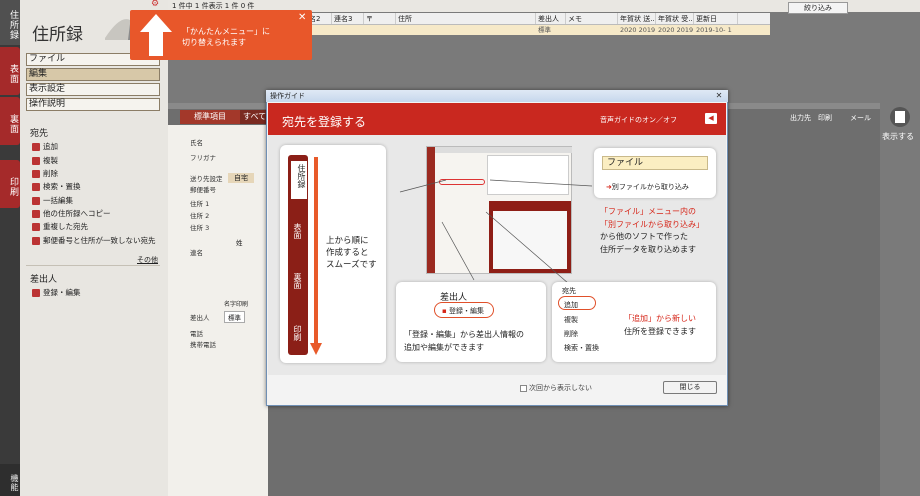 This screenshot has width=920, height=496. Describe the element at coordinates (299, 180) in the screenshot. I see `flow-tab-address: 住所録` at that location.